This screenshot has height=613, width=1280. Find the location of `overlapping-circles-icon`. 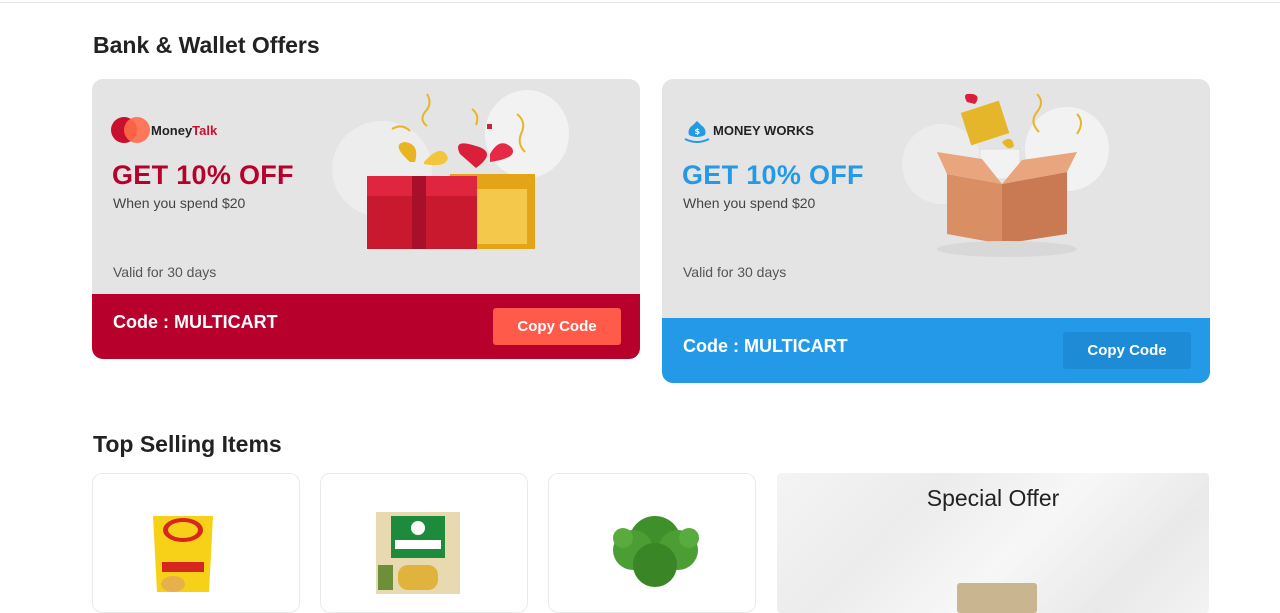

overlapping-circles-icon is located at coordinates (131, 130).